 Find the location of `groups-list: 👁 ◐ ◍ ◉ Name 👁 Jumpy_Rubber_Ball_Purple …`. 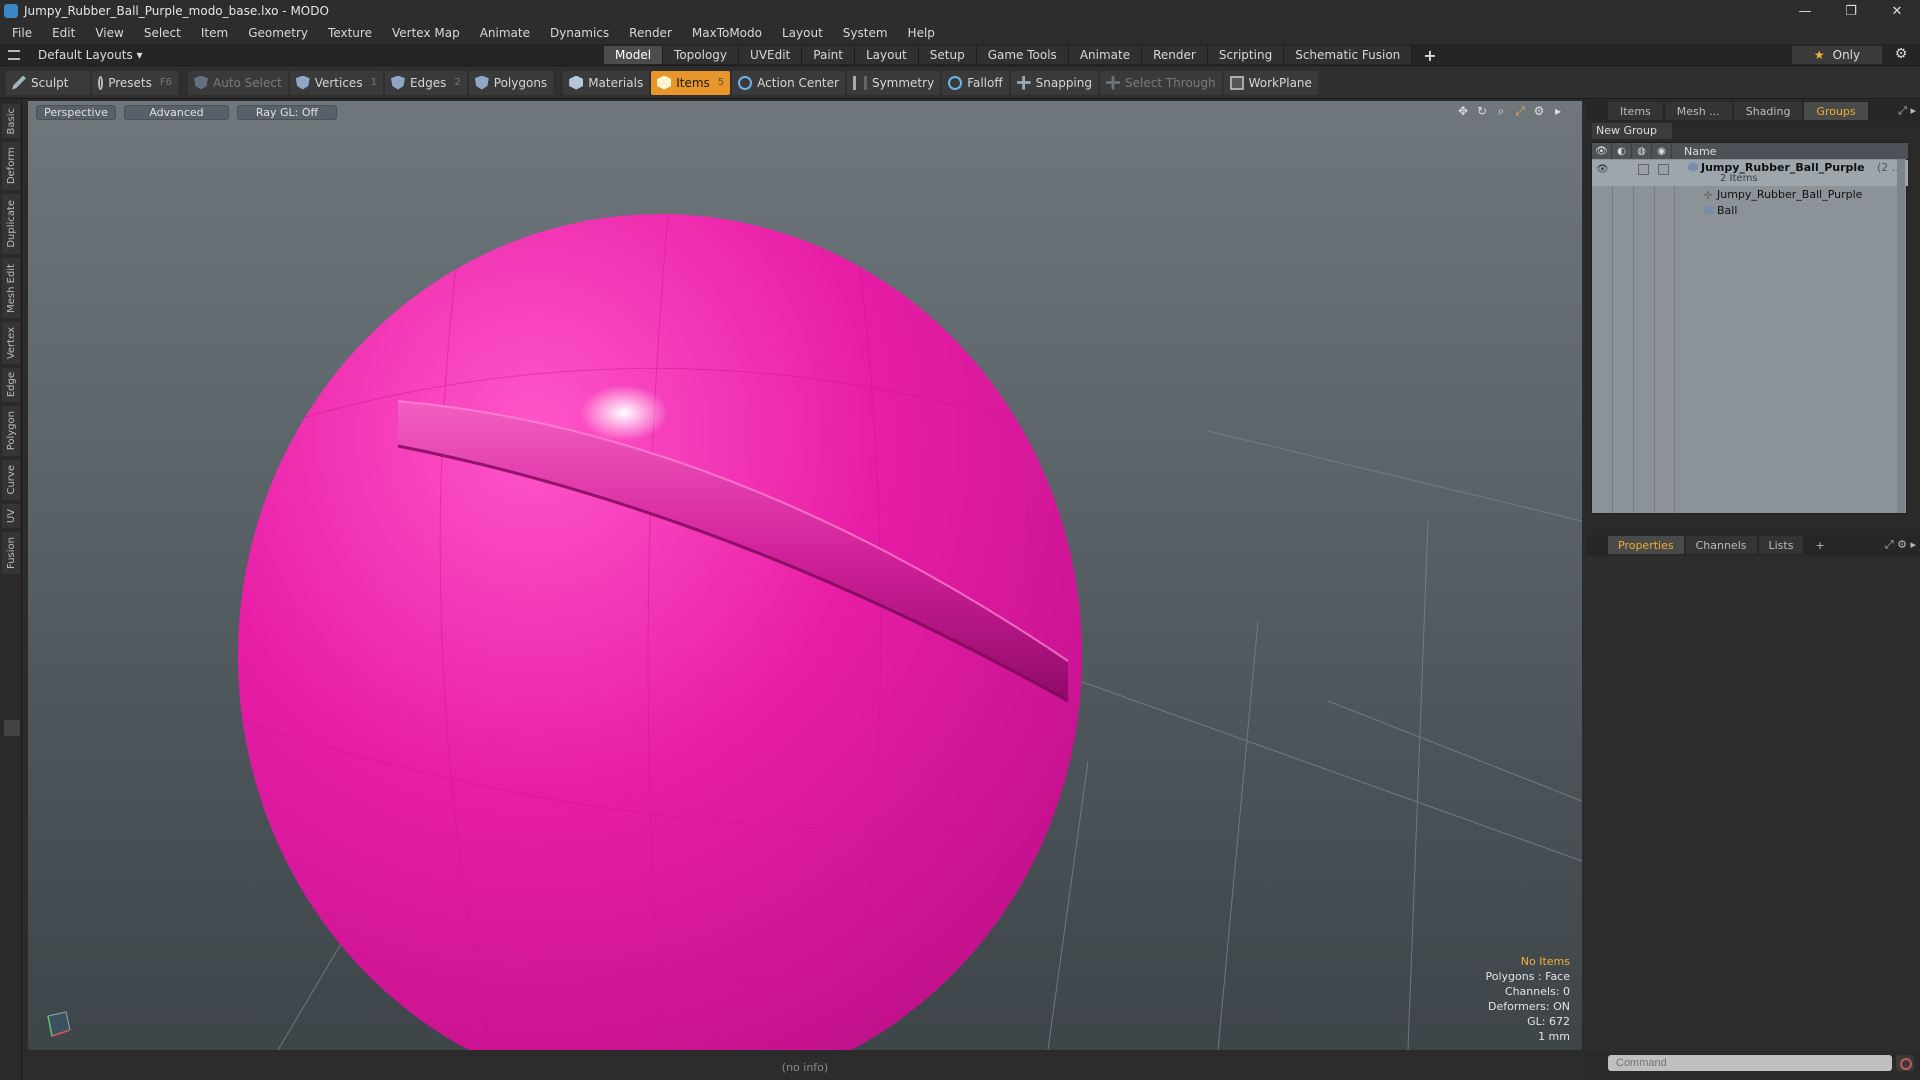

groups-list: 👁 ◐ ◍ ◉ Name 👁 Jumpy_Rubber_Ball_Purple … is located at coordinates (1749, 328).